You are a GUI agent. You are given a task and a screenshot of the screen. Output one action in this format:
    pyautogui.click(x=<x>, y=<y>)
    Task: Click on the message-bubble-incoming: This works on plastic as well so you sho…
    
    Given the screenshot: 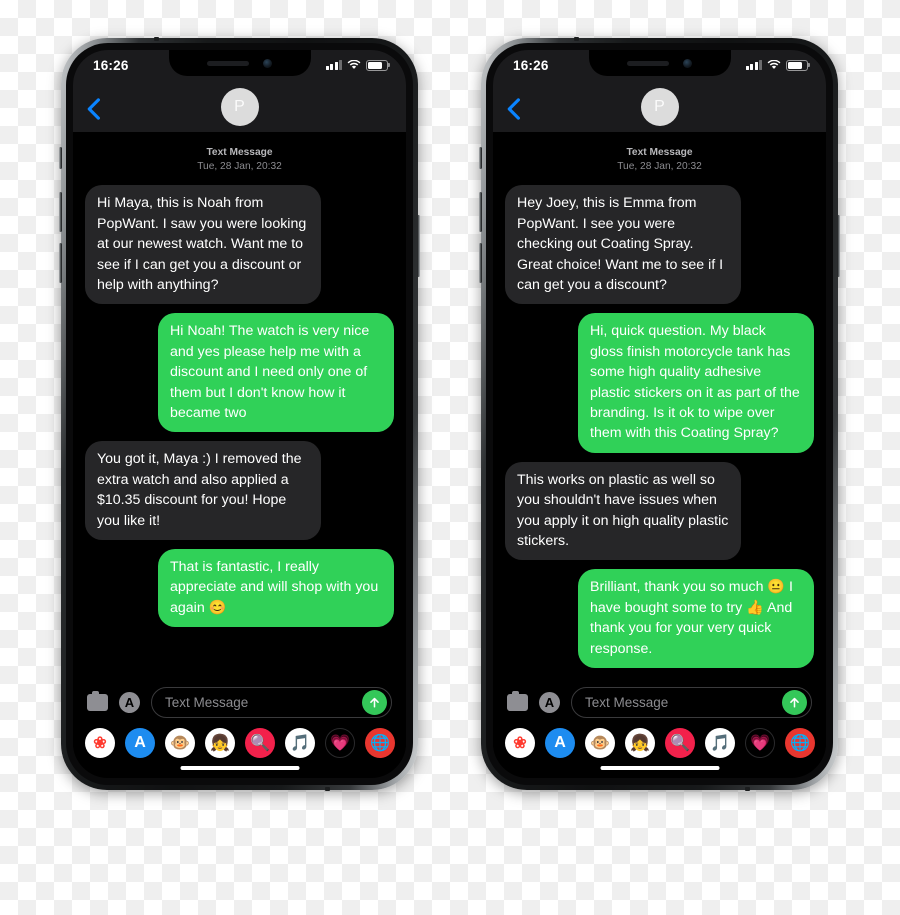 What is the action you would take?
    pyautogui.click(x=623, y=511)
    